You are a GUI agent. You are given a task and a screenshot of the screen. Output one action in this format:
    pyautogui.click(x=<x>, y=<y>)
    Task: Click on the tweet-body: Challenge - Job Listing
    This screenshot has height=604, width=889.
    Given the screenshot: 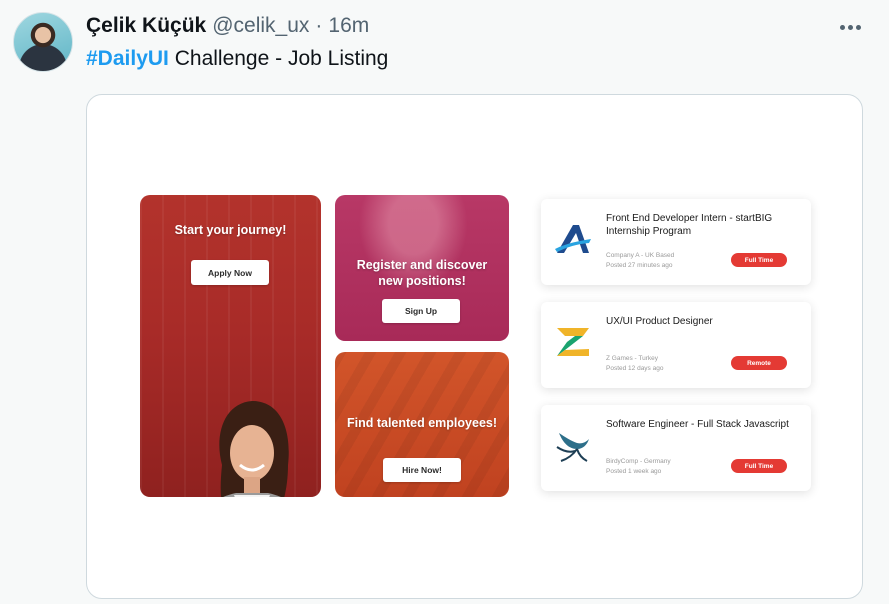 What is the action you would take?
    pyautogui.click(x=281, y=58)
    